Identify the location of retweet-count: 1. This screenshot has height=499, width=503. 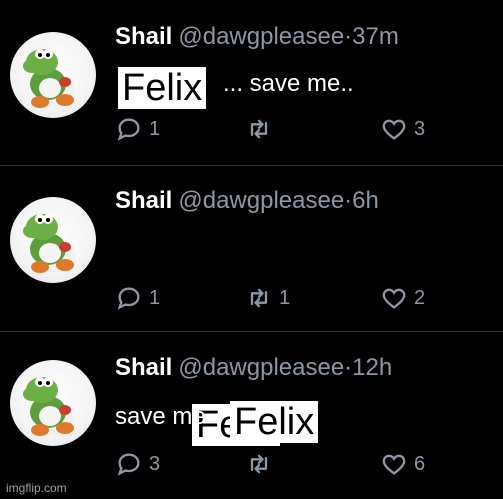
(285, 297).